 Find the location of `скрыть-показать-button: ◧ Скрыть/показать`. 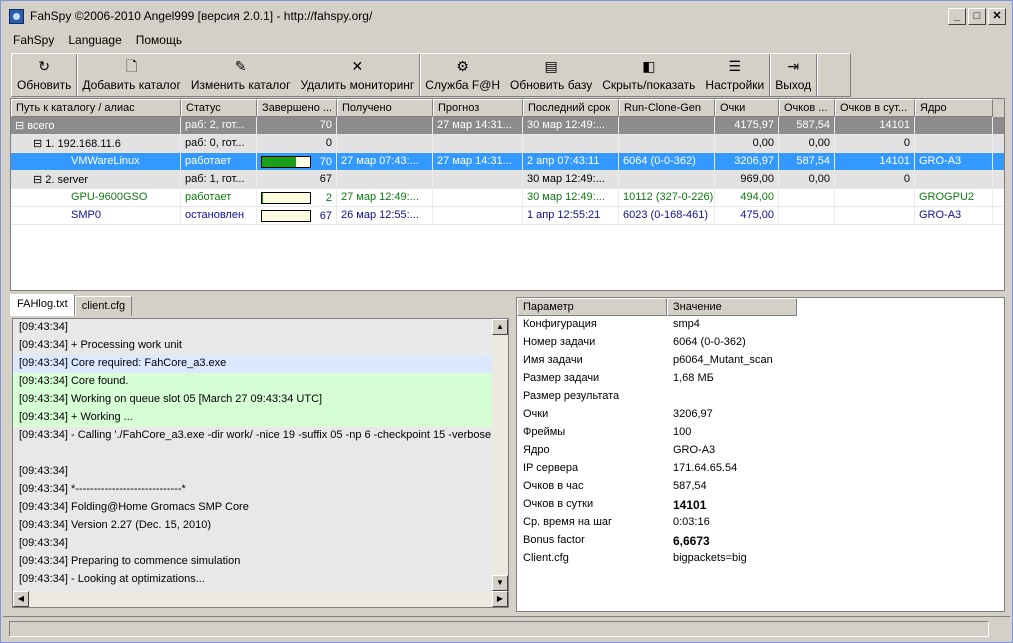

скрыть-показать-button: ◧ Скрыть/показать is located at coordinates (648, 75).